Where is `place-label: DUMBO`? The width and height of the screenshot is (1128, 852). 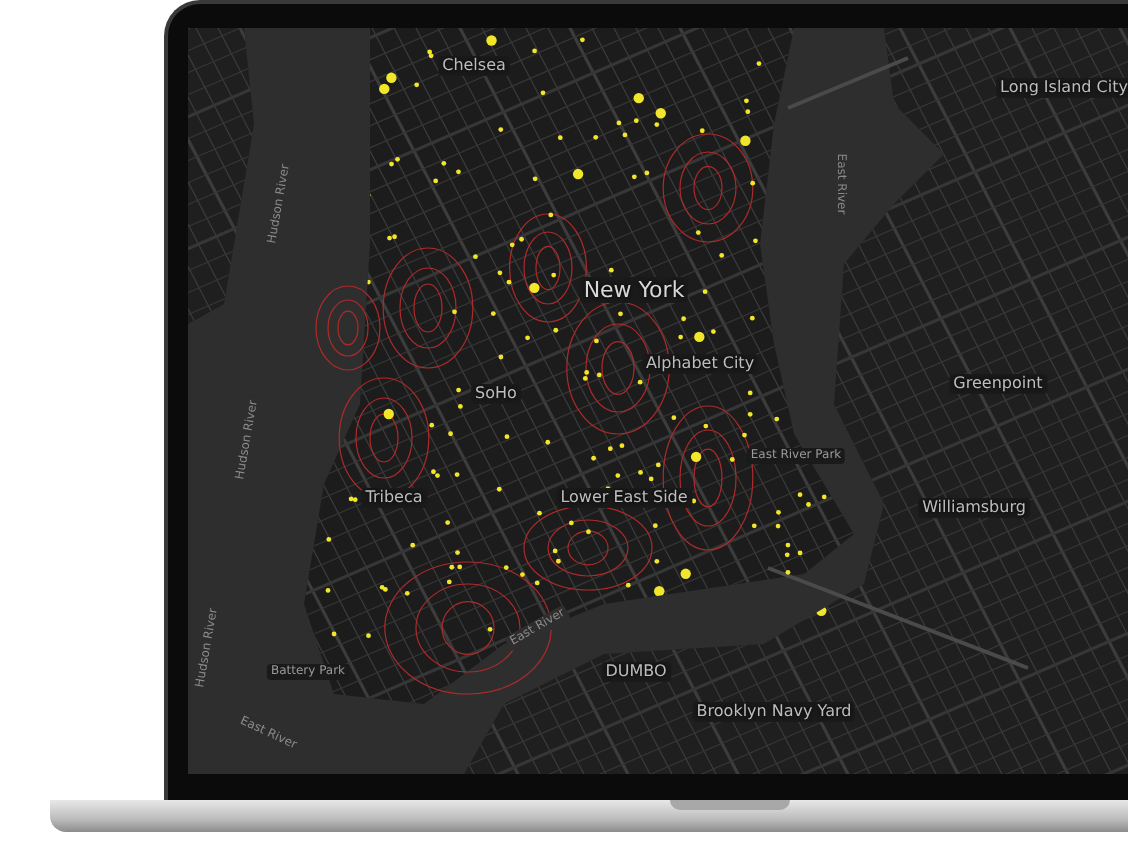
place-label: DUMBO is located at coordinates (636, 672).